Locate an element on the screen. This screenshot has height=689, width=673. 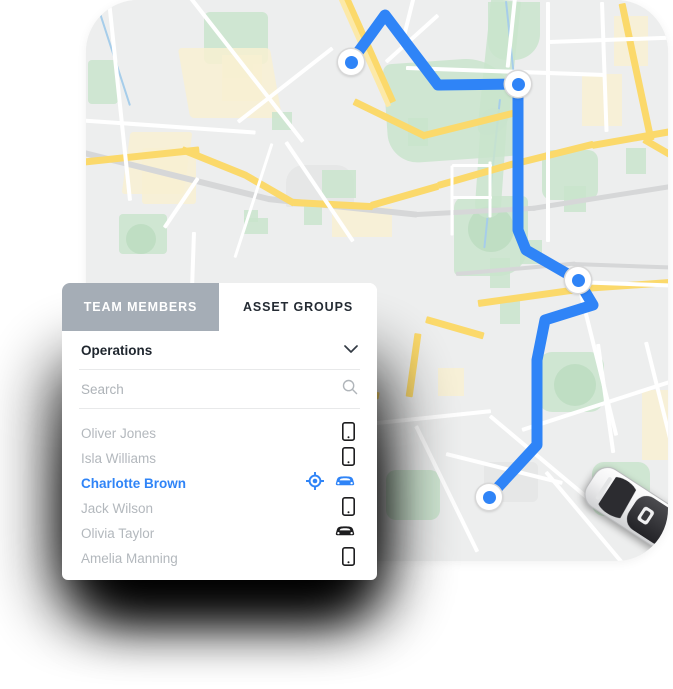
search-row is located at coordinates (219, 389).